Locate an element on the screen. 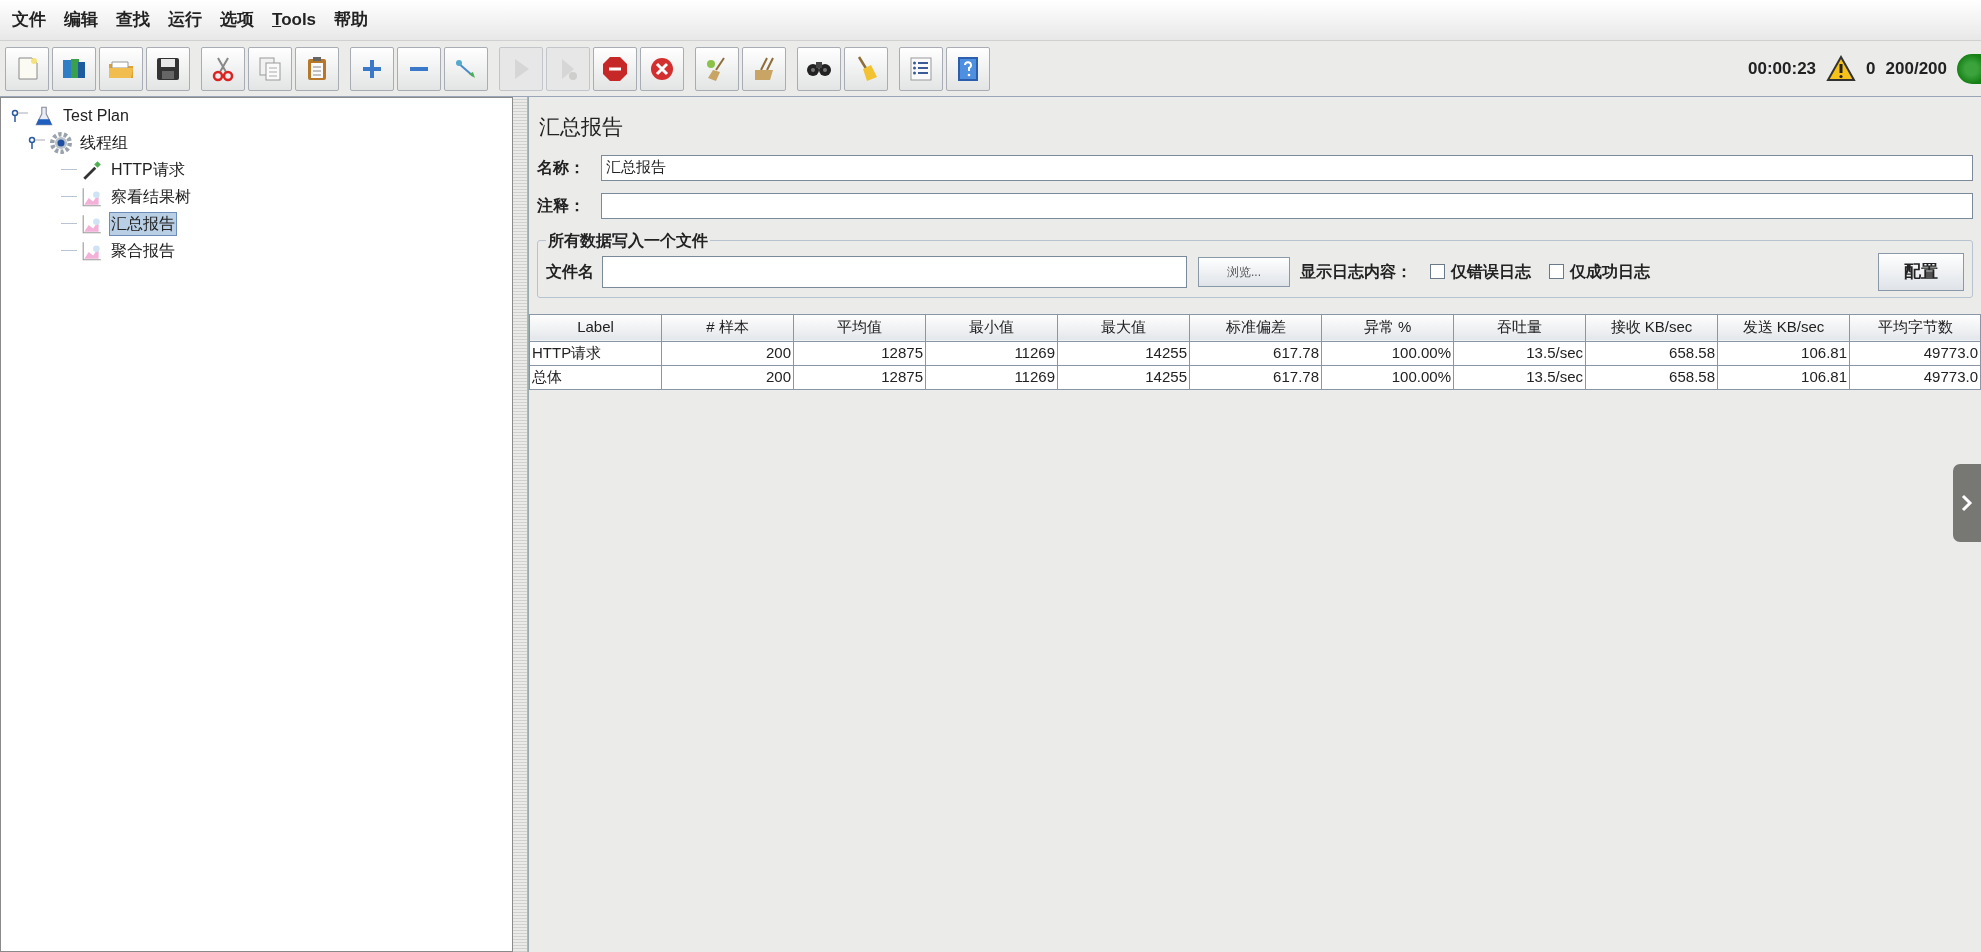  field-label: 文件名 is located at coordinates (570, 271).